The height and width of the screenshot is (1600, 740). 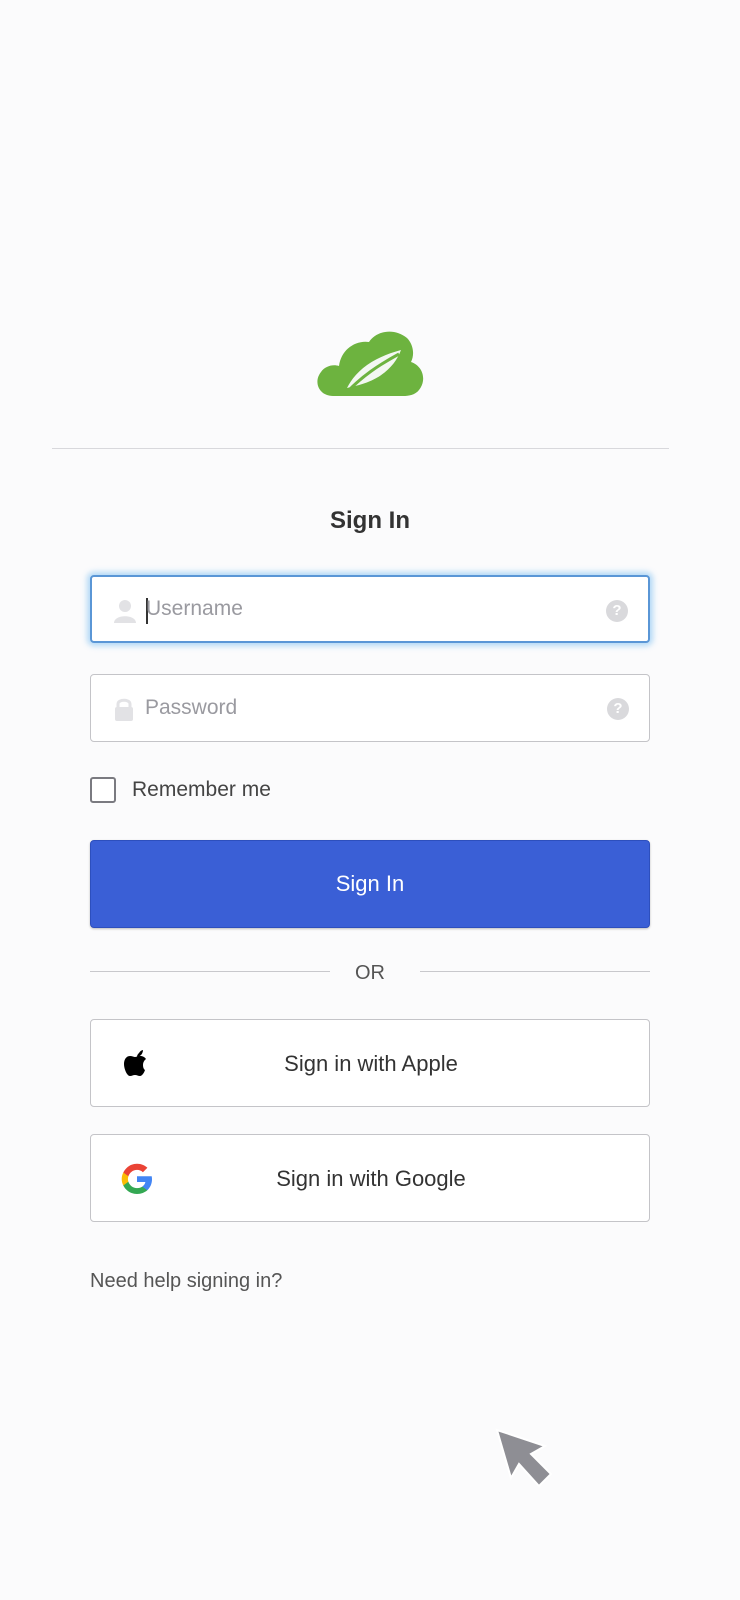 I want to click on need-help-link: Need help signing in?, so click(x=186, y=1281).